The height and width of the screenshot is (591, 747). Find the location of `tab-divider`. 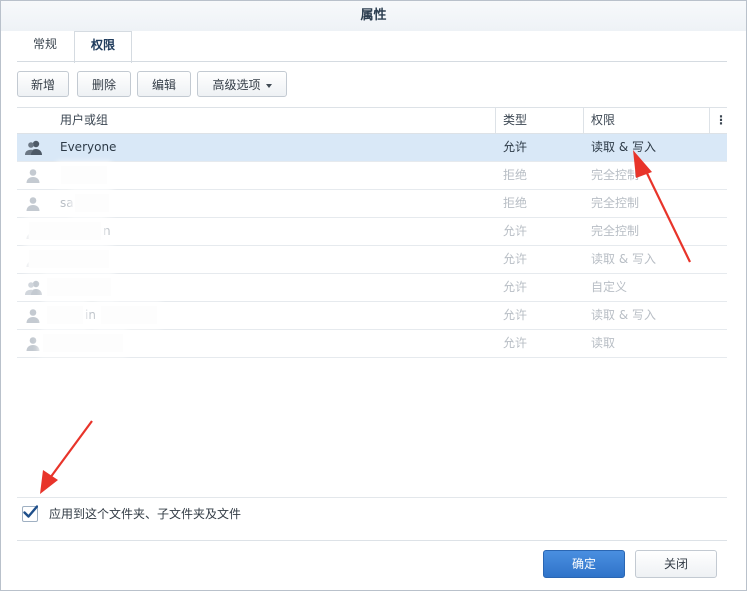

tab-divider is located at coordinates (372, 61).